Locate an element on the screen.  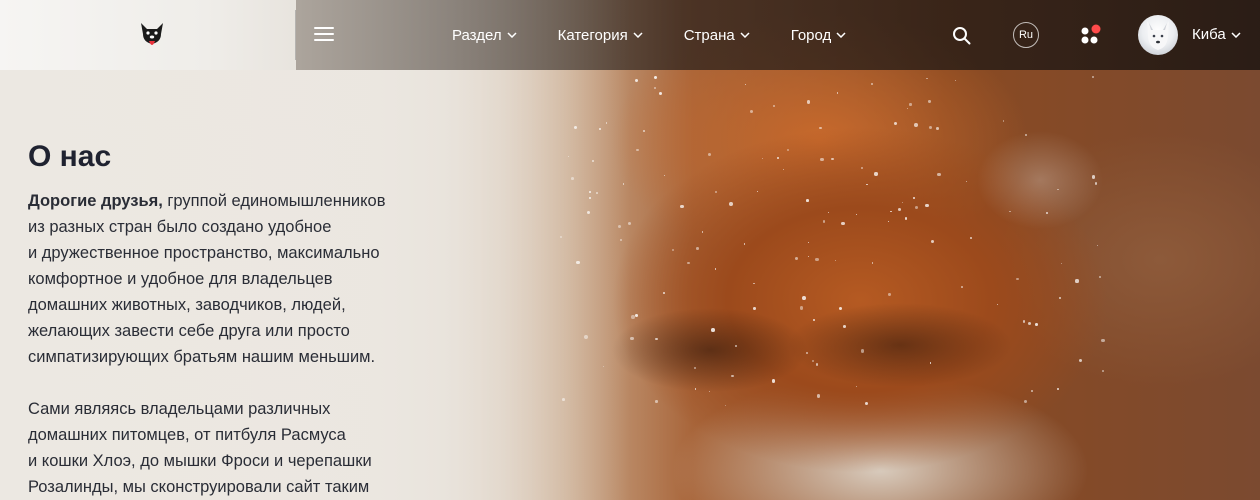
hamburger-menu-icon is located at coordinates (324, 35).